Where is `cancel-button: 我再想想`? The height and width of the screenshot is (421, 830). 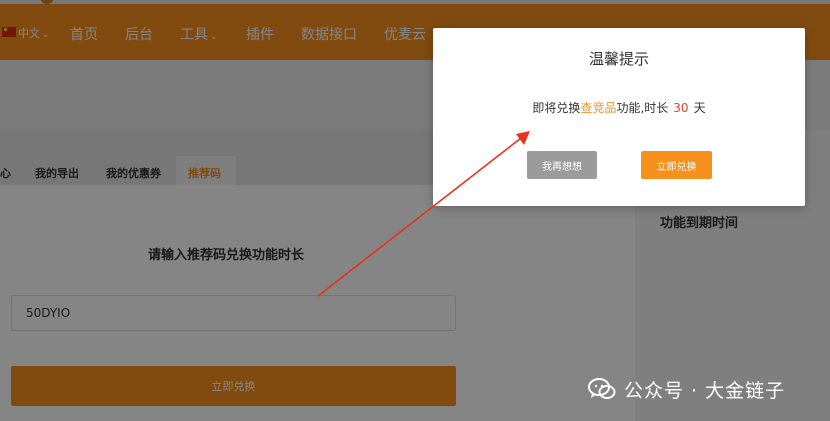
cancel-button: 我再想想 is located at coordinates (562, 165).